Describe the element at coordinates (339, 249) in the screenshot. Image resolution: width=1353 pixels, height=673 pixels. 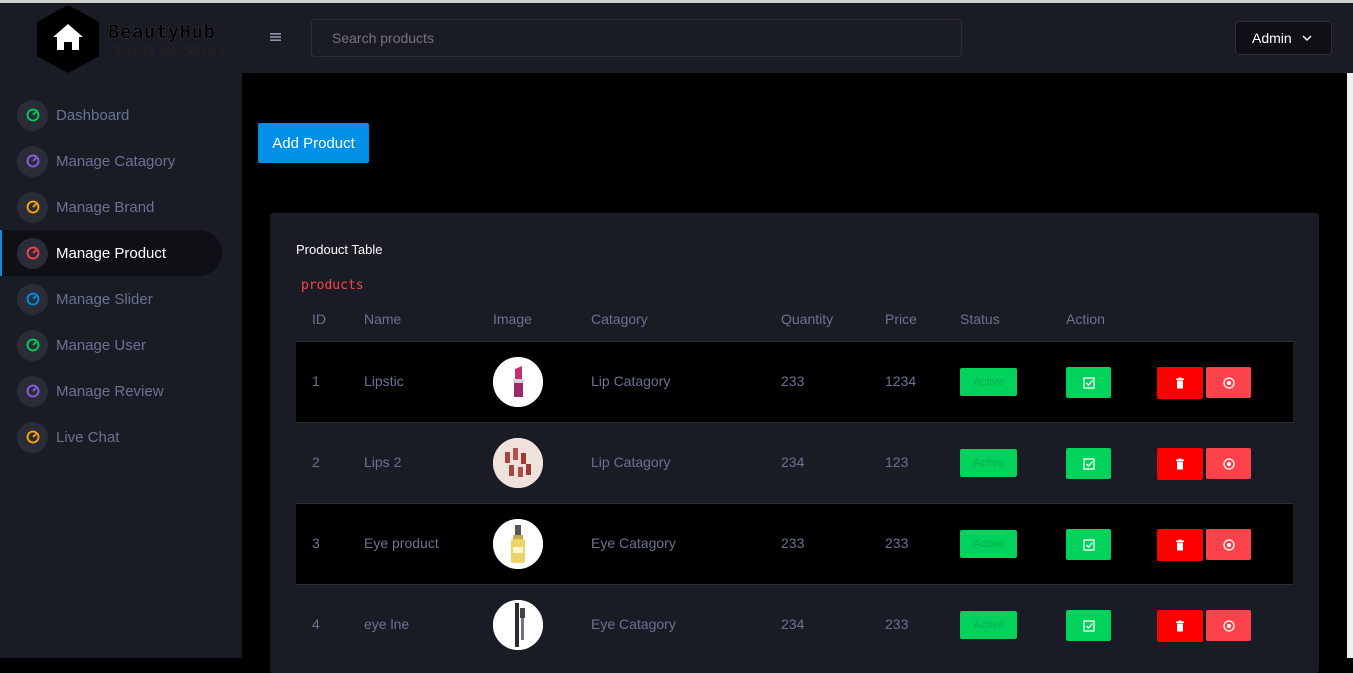
I see `card-title: Prodouct Table` at that location.